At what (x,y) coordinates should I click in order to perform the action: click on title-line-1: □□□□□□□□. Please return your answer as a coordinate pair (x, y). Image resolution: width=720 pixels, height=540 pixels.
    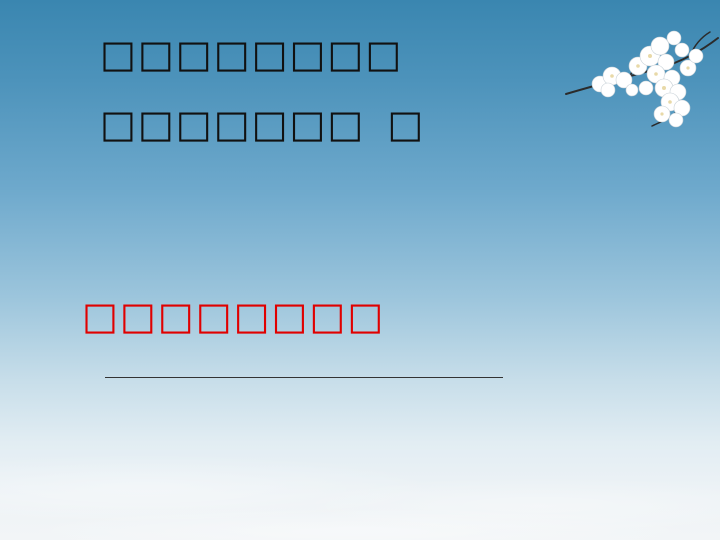
    Looking at the image, I should click on (252, 54).